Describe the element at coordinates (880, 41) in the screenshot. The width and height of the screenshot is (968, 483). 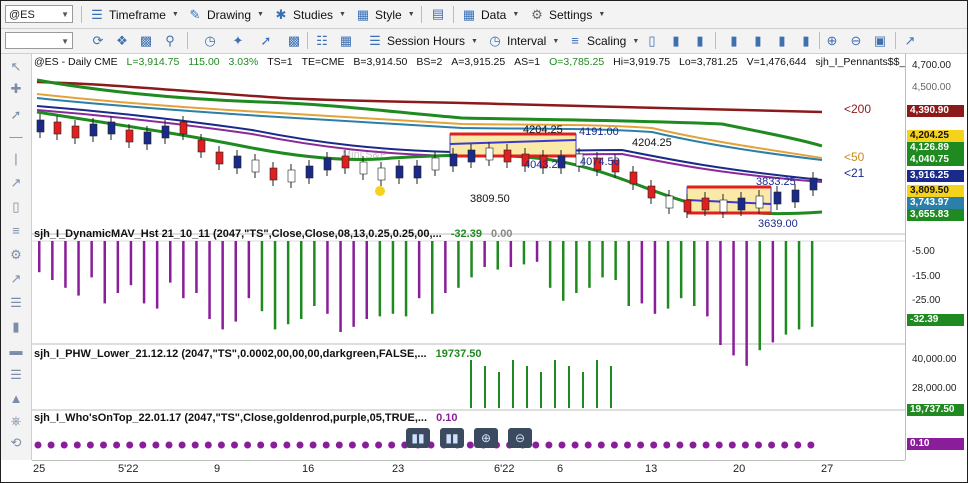
I see `zoom-box-icon: ▣` at that location.